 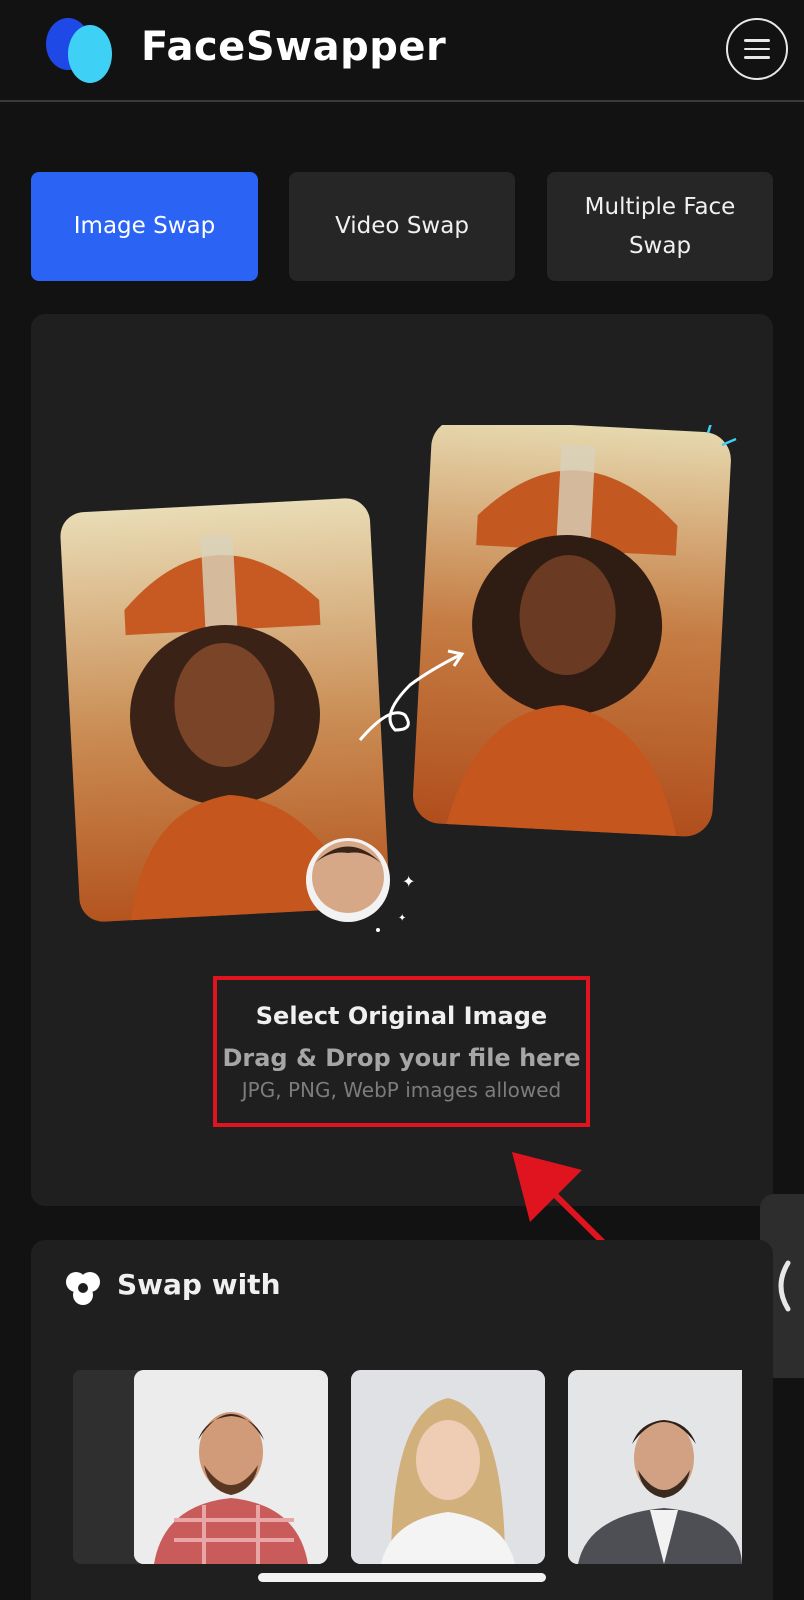 I want to click on hamburger-menu-icon, so click(x=757, y=49).